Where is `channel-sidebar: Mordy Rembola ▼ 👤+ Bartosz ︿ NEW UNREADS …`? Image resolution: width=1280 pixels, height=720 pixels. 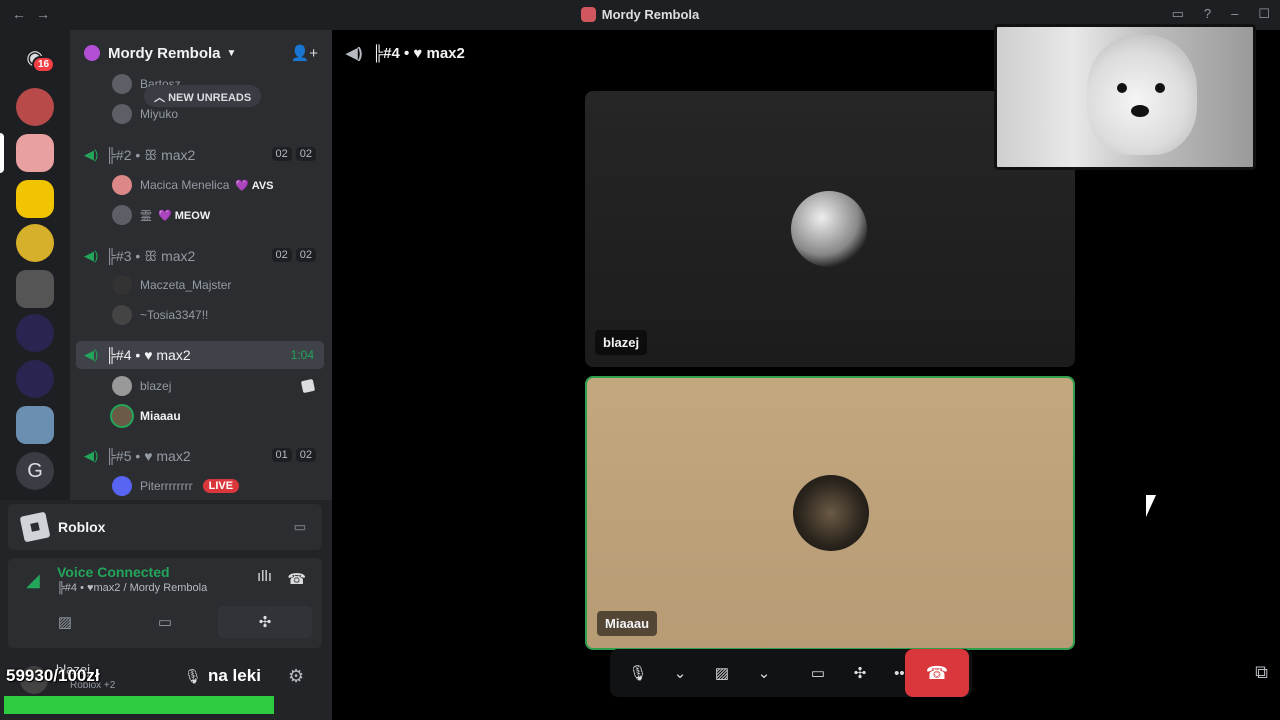 channel-sidebar: Mordy Rembola ▼ 👤+ Bartosz ︿ NEW UNREADS … is located at coordinates (201, 265).